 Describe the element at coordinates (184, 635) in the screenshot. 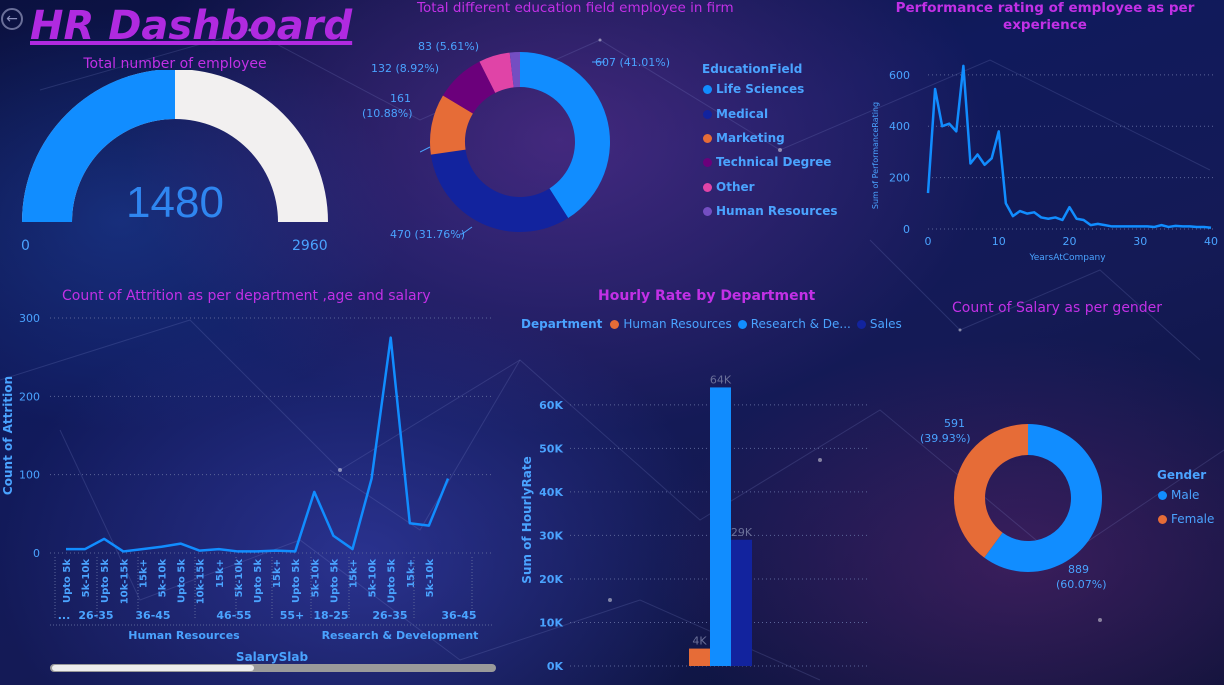

I see `x-department-label: Human Resources` at that location.